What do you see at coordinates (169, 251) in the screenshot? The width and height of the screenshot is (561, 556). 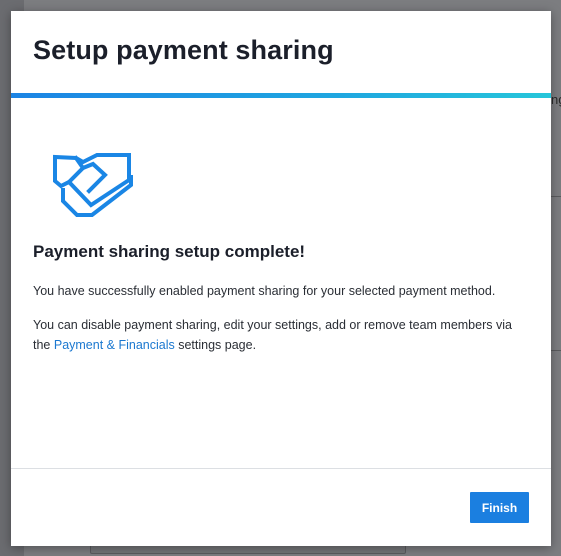 I see `content-heading: Payment sharing setup complete!` at bounding box center [169, 251].